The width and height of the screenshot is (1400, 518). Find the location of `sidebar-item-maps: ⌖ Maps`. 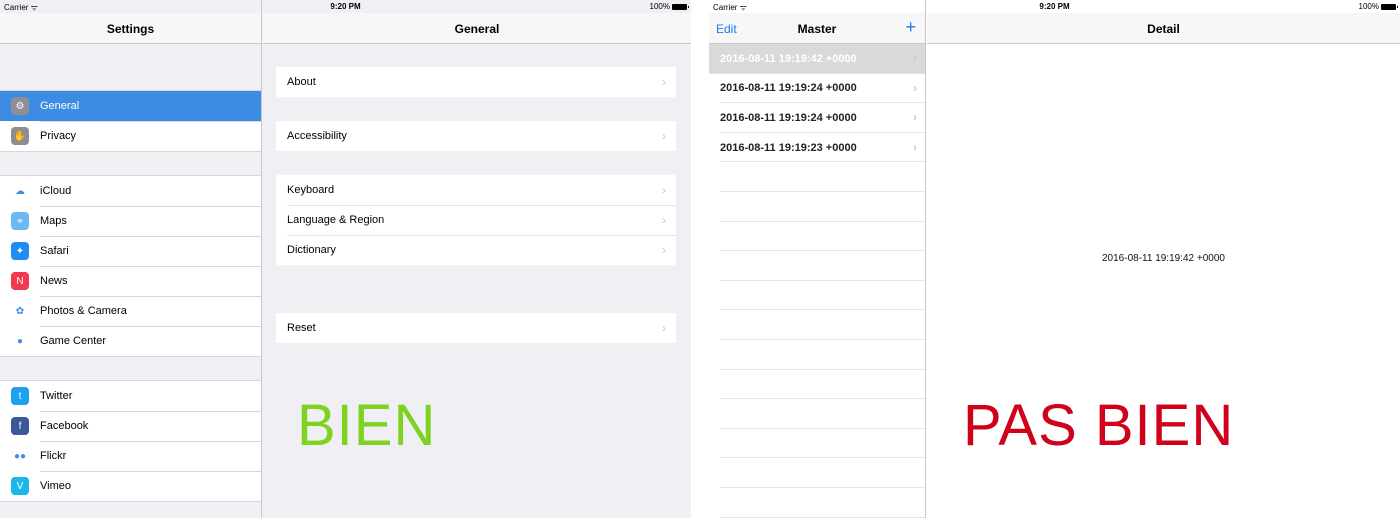

sidebar-item-maps: ⌖ Maps is located at coordinates (130, 221).